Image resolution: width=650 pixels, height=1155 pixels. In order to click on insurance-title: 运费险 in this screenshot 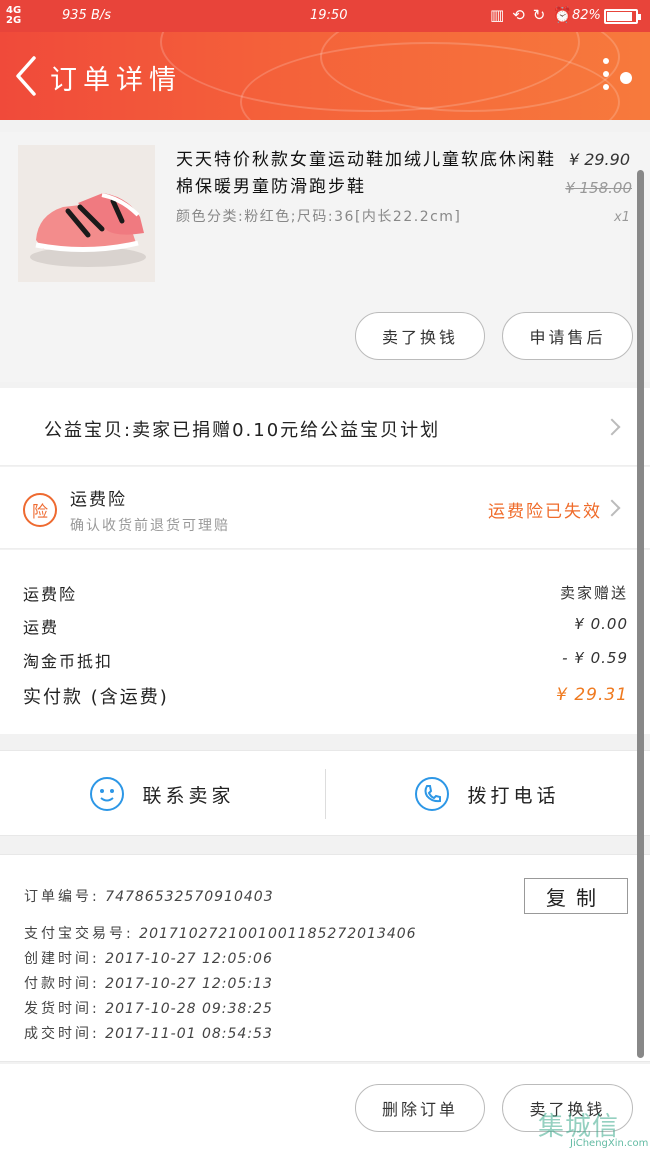, I will do `click(98, 500)`.